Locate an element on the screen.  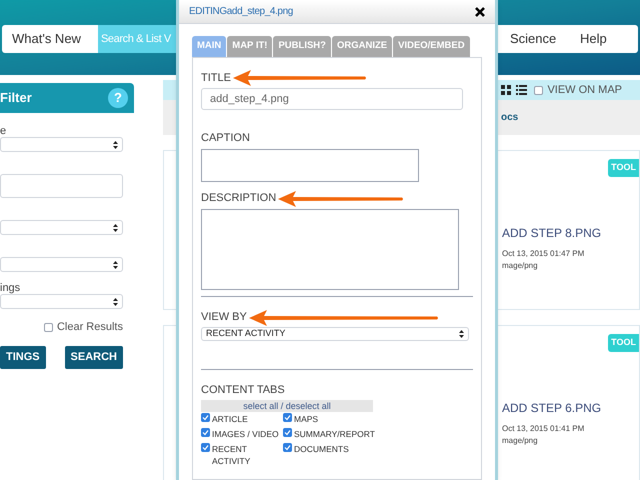
dialog-title: EDITINGadd_step_4.png is located at coordinates (241, 12).